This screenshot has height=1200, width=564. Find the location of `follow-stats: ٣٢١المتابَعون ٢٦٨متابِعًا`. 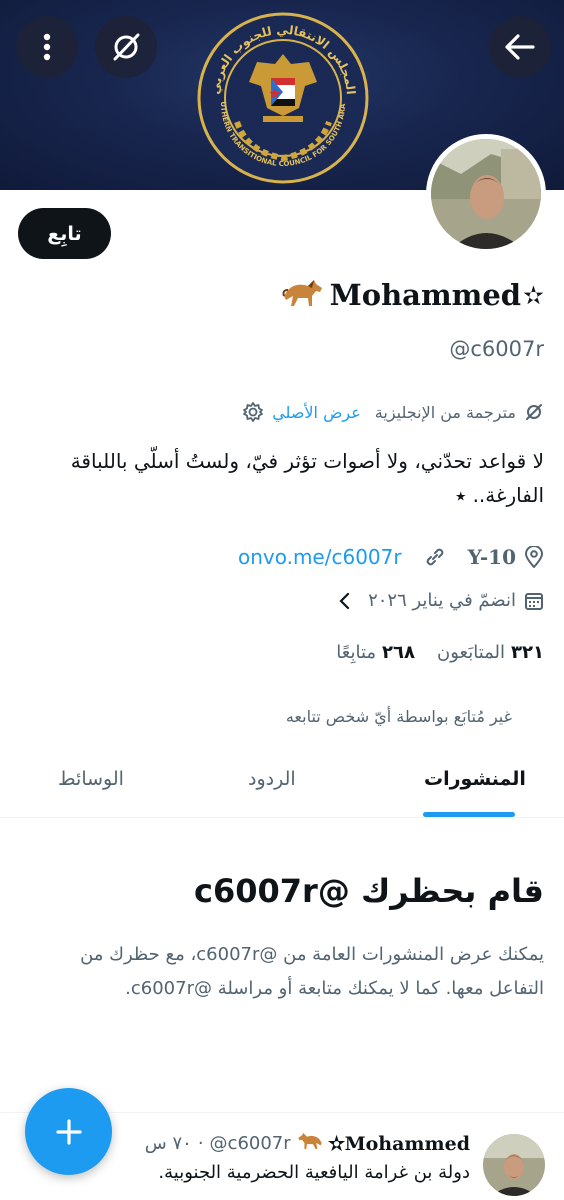

follow-stats: ٣٢١المتابَعون ٢٦٨متابِعًا is located at coordinates (440, 652).